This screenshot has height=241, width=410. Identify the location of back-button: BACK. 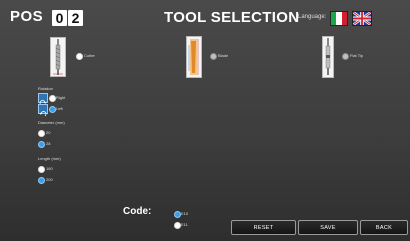
(384, 227).